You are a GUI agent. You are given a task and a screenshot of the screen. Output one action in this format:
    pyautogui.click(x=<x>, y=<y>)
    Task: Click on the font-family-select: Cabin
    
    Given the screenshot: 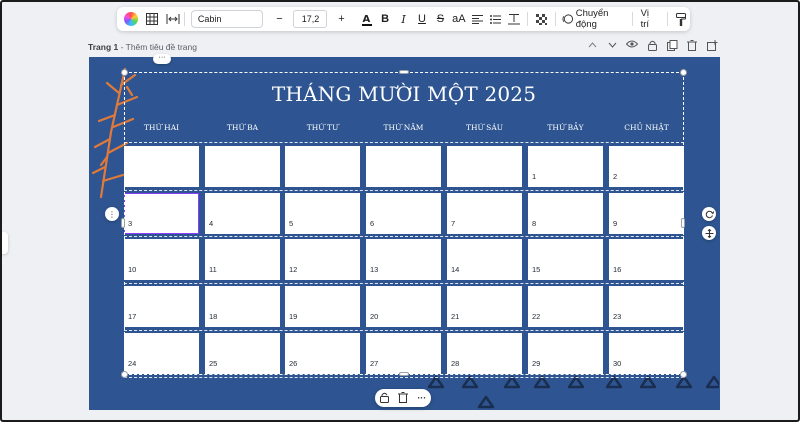 What is the action you would take?
    pyautogui.click(x=227, y=19)
    